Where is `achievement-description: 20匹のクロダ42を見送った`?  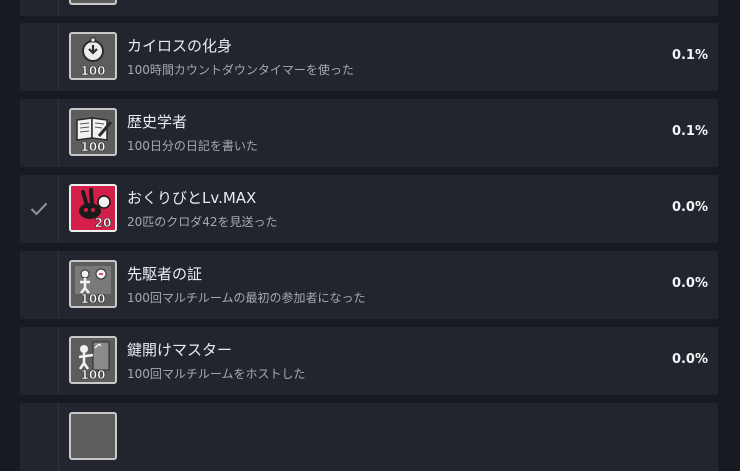 achievement-description: 20匹のクロダ42を見送った is located at coordinates (202, 222).